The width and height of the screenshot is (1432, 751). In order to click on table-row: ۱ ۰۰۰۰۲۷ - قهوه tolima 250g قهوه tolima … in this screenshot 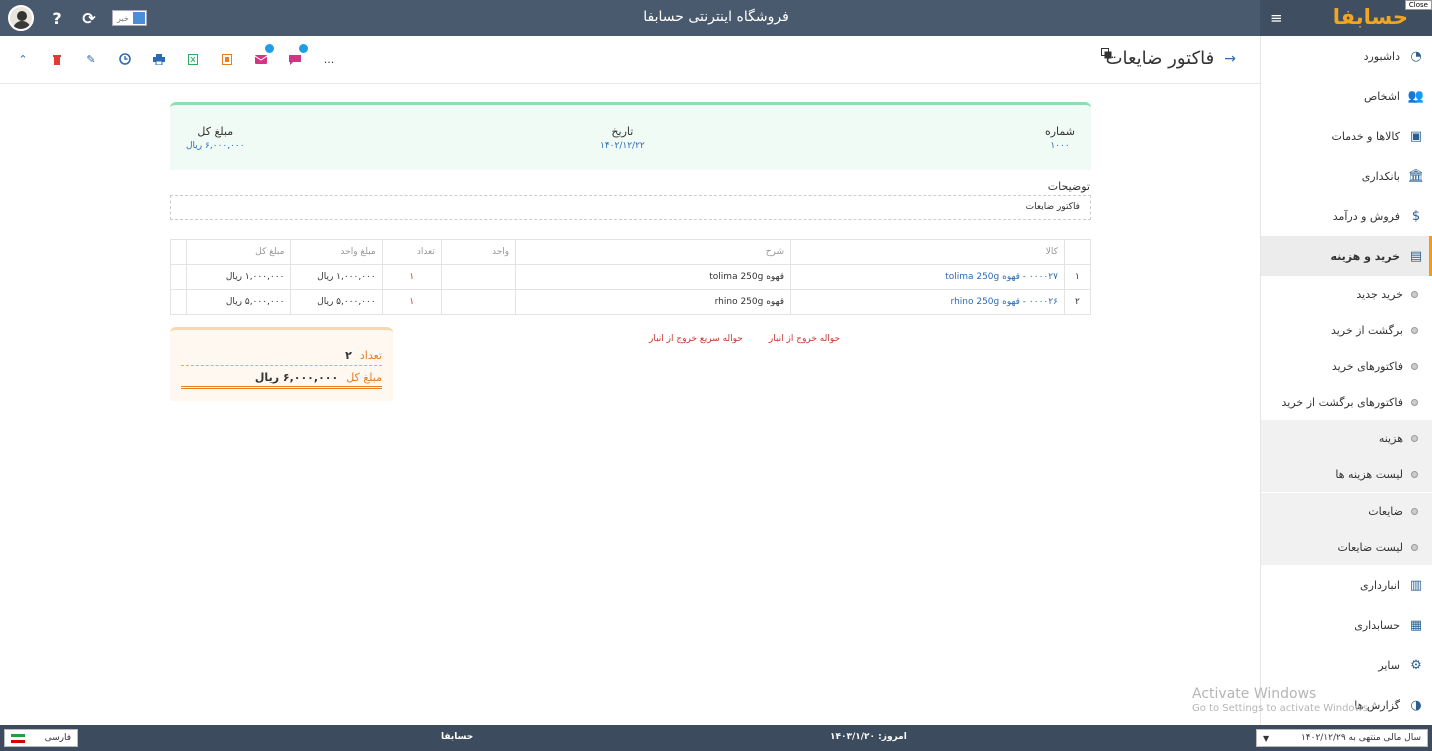, I will do `click(630, 277)`.